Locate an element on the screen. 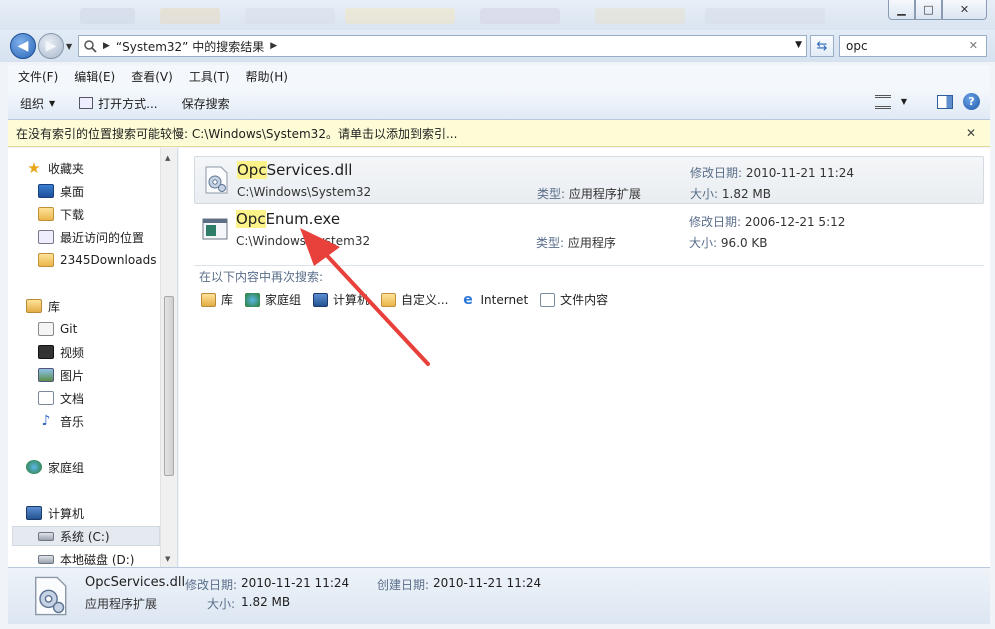  dll-file-icon is located at coordinates (51, 596).